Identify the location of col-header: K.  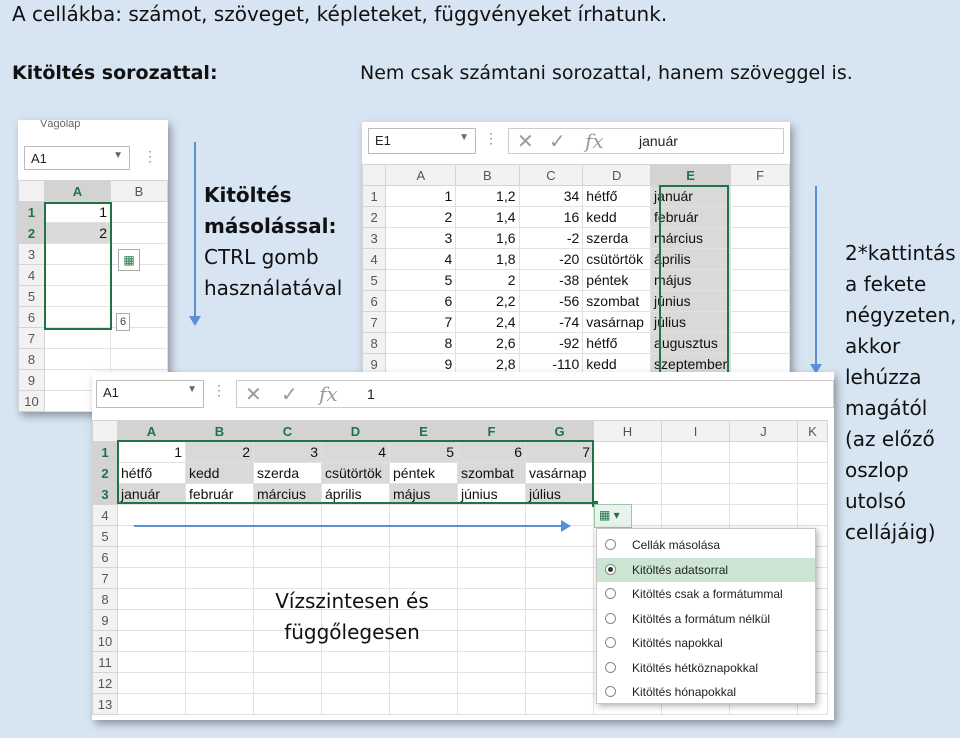
(812, 431).